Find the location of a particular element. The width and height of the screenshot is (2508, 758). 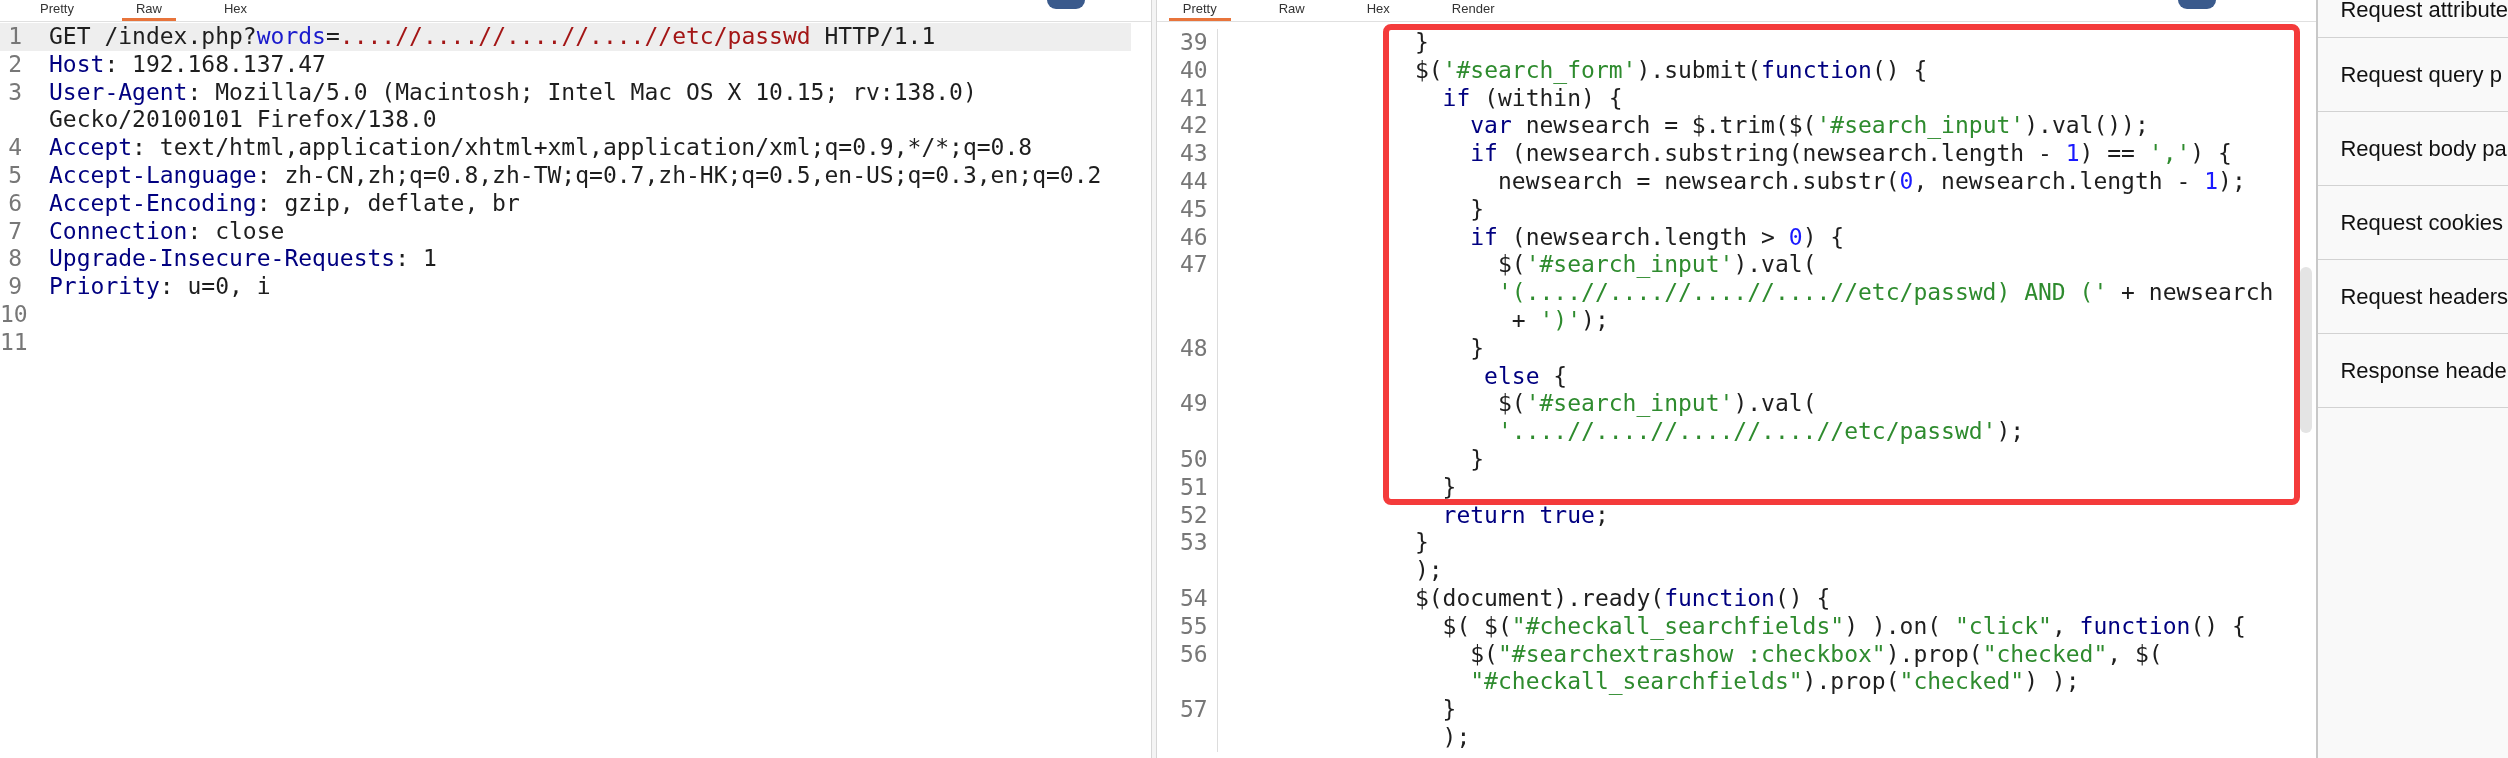

code-line: Upgrade-Insecure-Requests: 1 is located at coordinates (243, 259).